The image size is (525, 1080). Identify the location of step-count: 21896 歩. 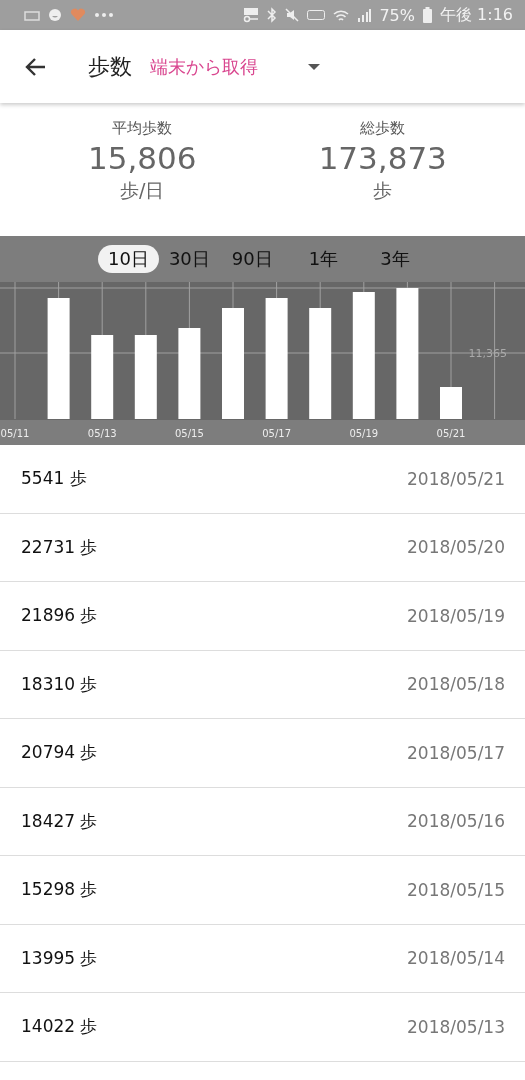
(59, 616).